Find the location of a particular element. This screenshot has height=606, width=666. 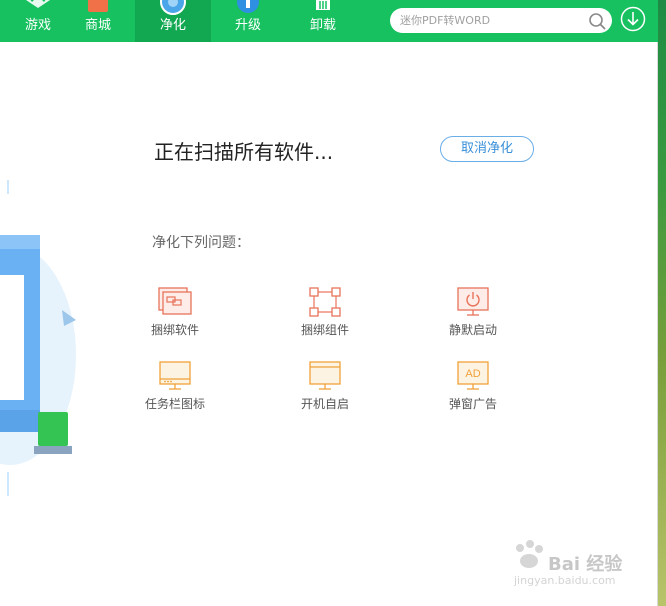

top-nav-bar: 游戏 商城 净化 升级 卸载 is located at coordinates (329, 21).